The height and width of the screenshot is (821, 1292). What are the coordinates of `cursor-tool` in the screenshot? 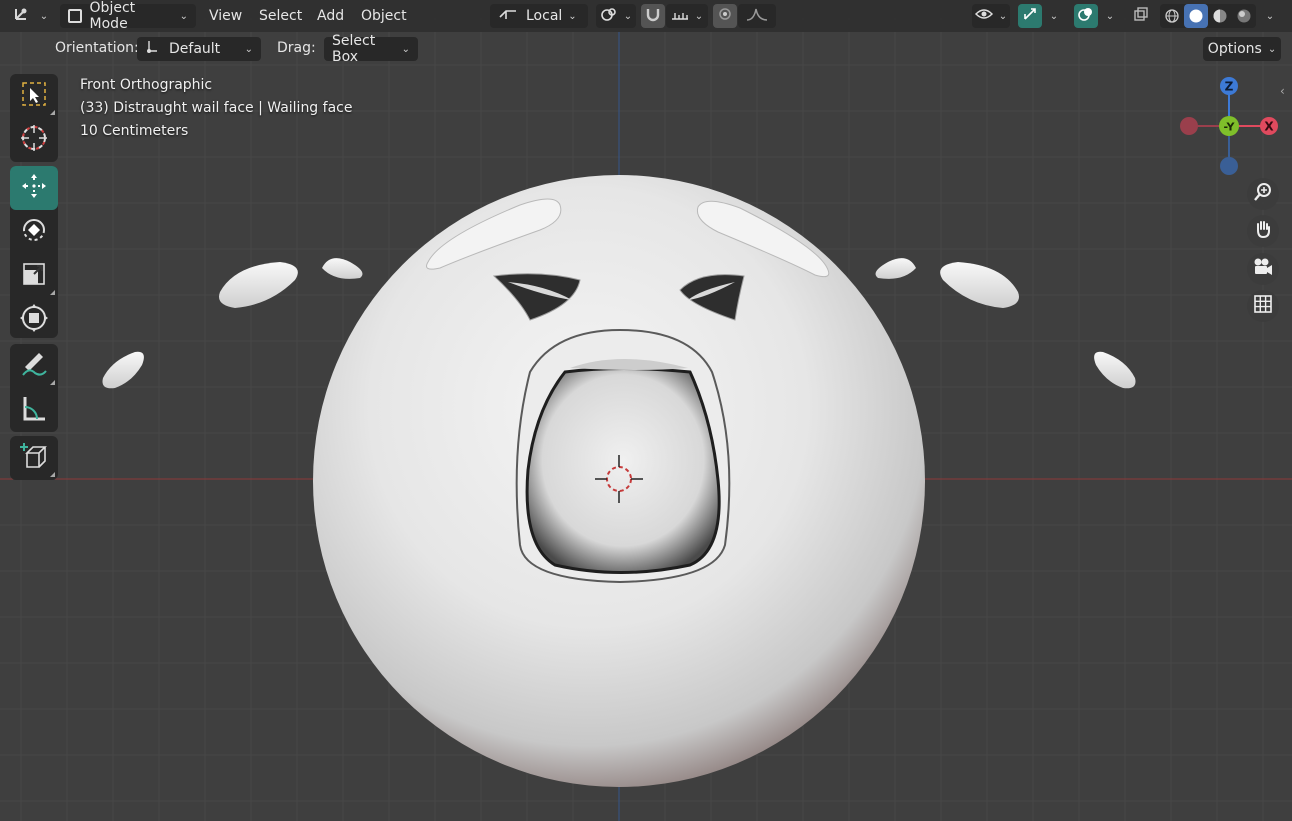 It's located at (34, 140).